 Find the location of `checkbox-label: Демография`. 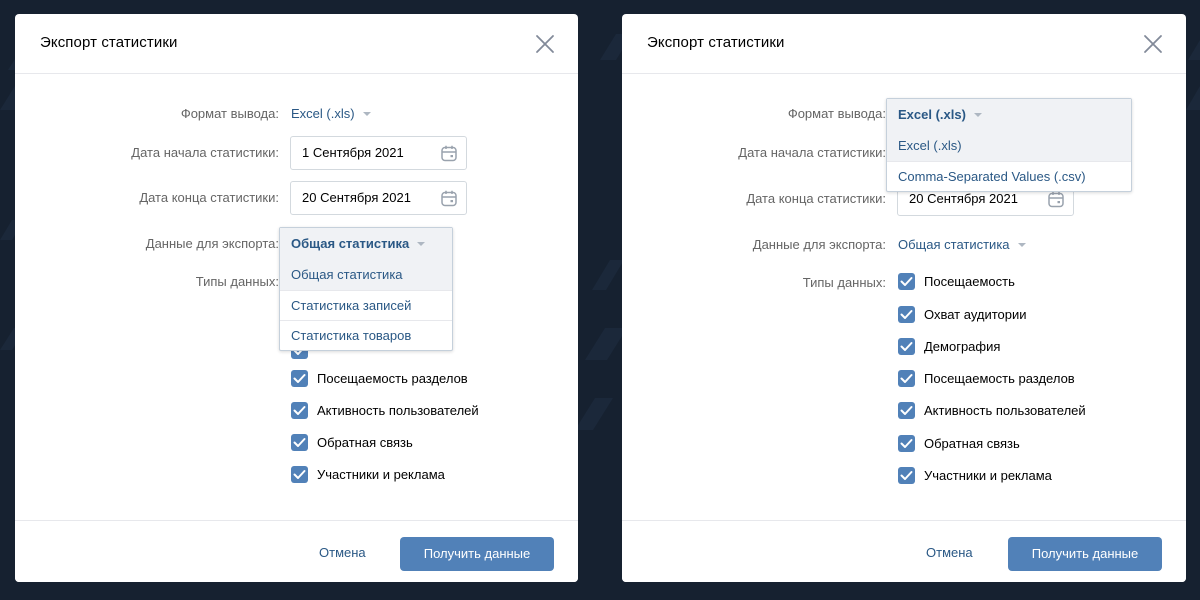

checkbox-label: Демография is located at coordinates (962, 346).